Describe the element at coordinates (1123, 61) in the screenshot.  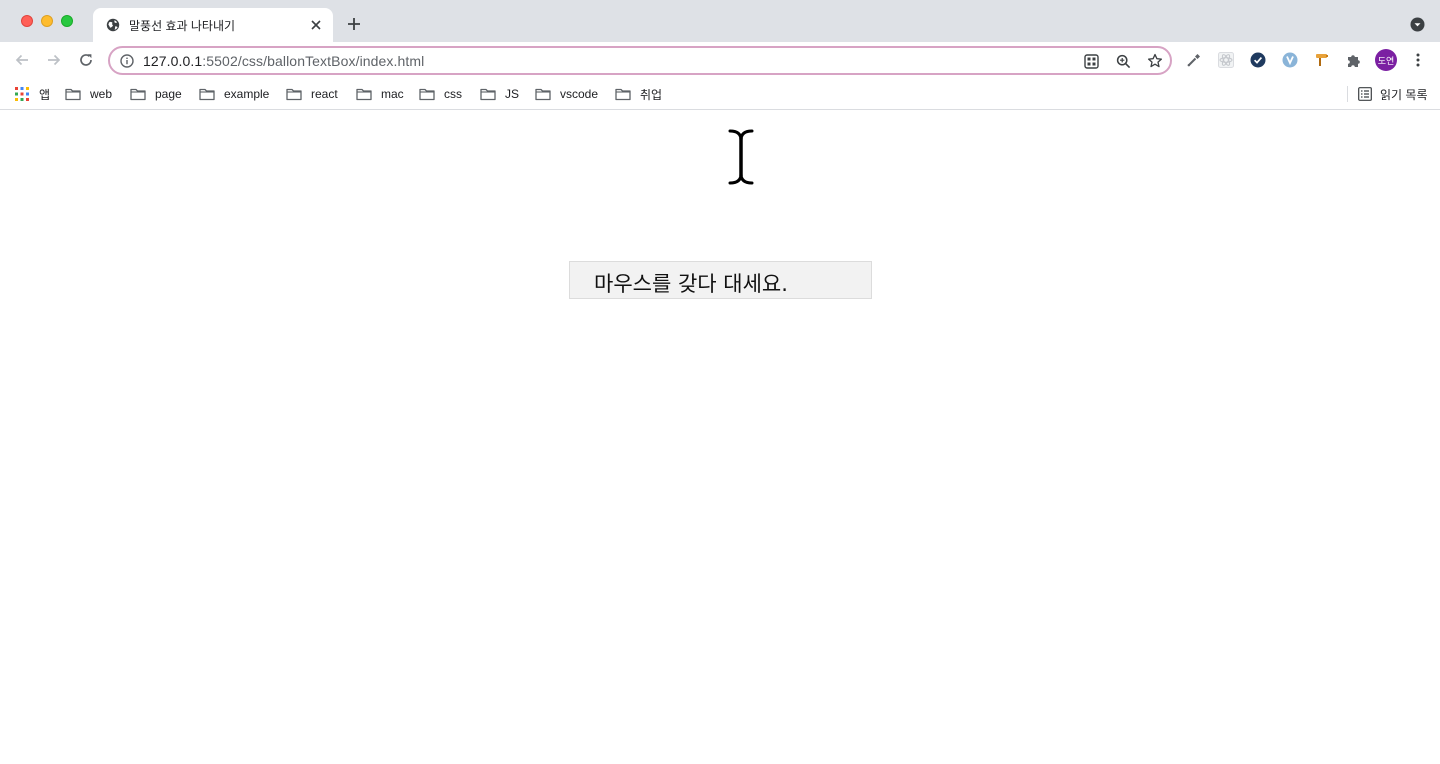
I see `zoom-icon` at that location.